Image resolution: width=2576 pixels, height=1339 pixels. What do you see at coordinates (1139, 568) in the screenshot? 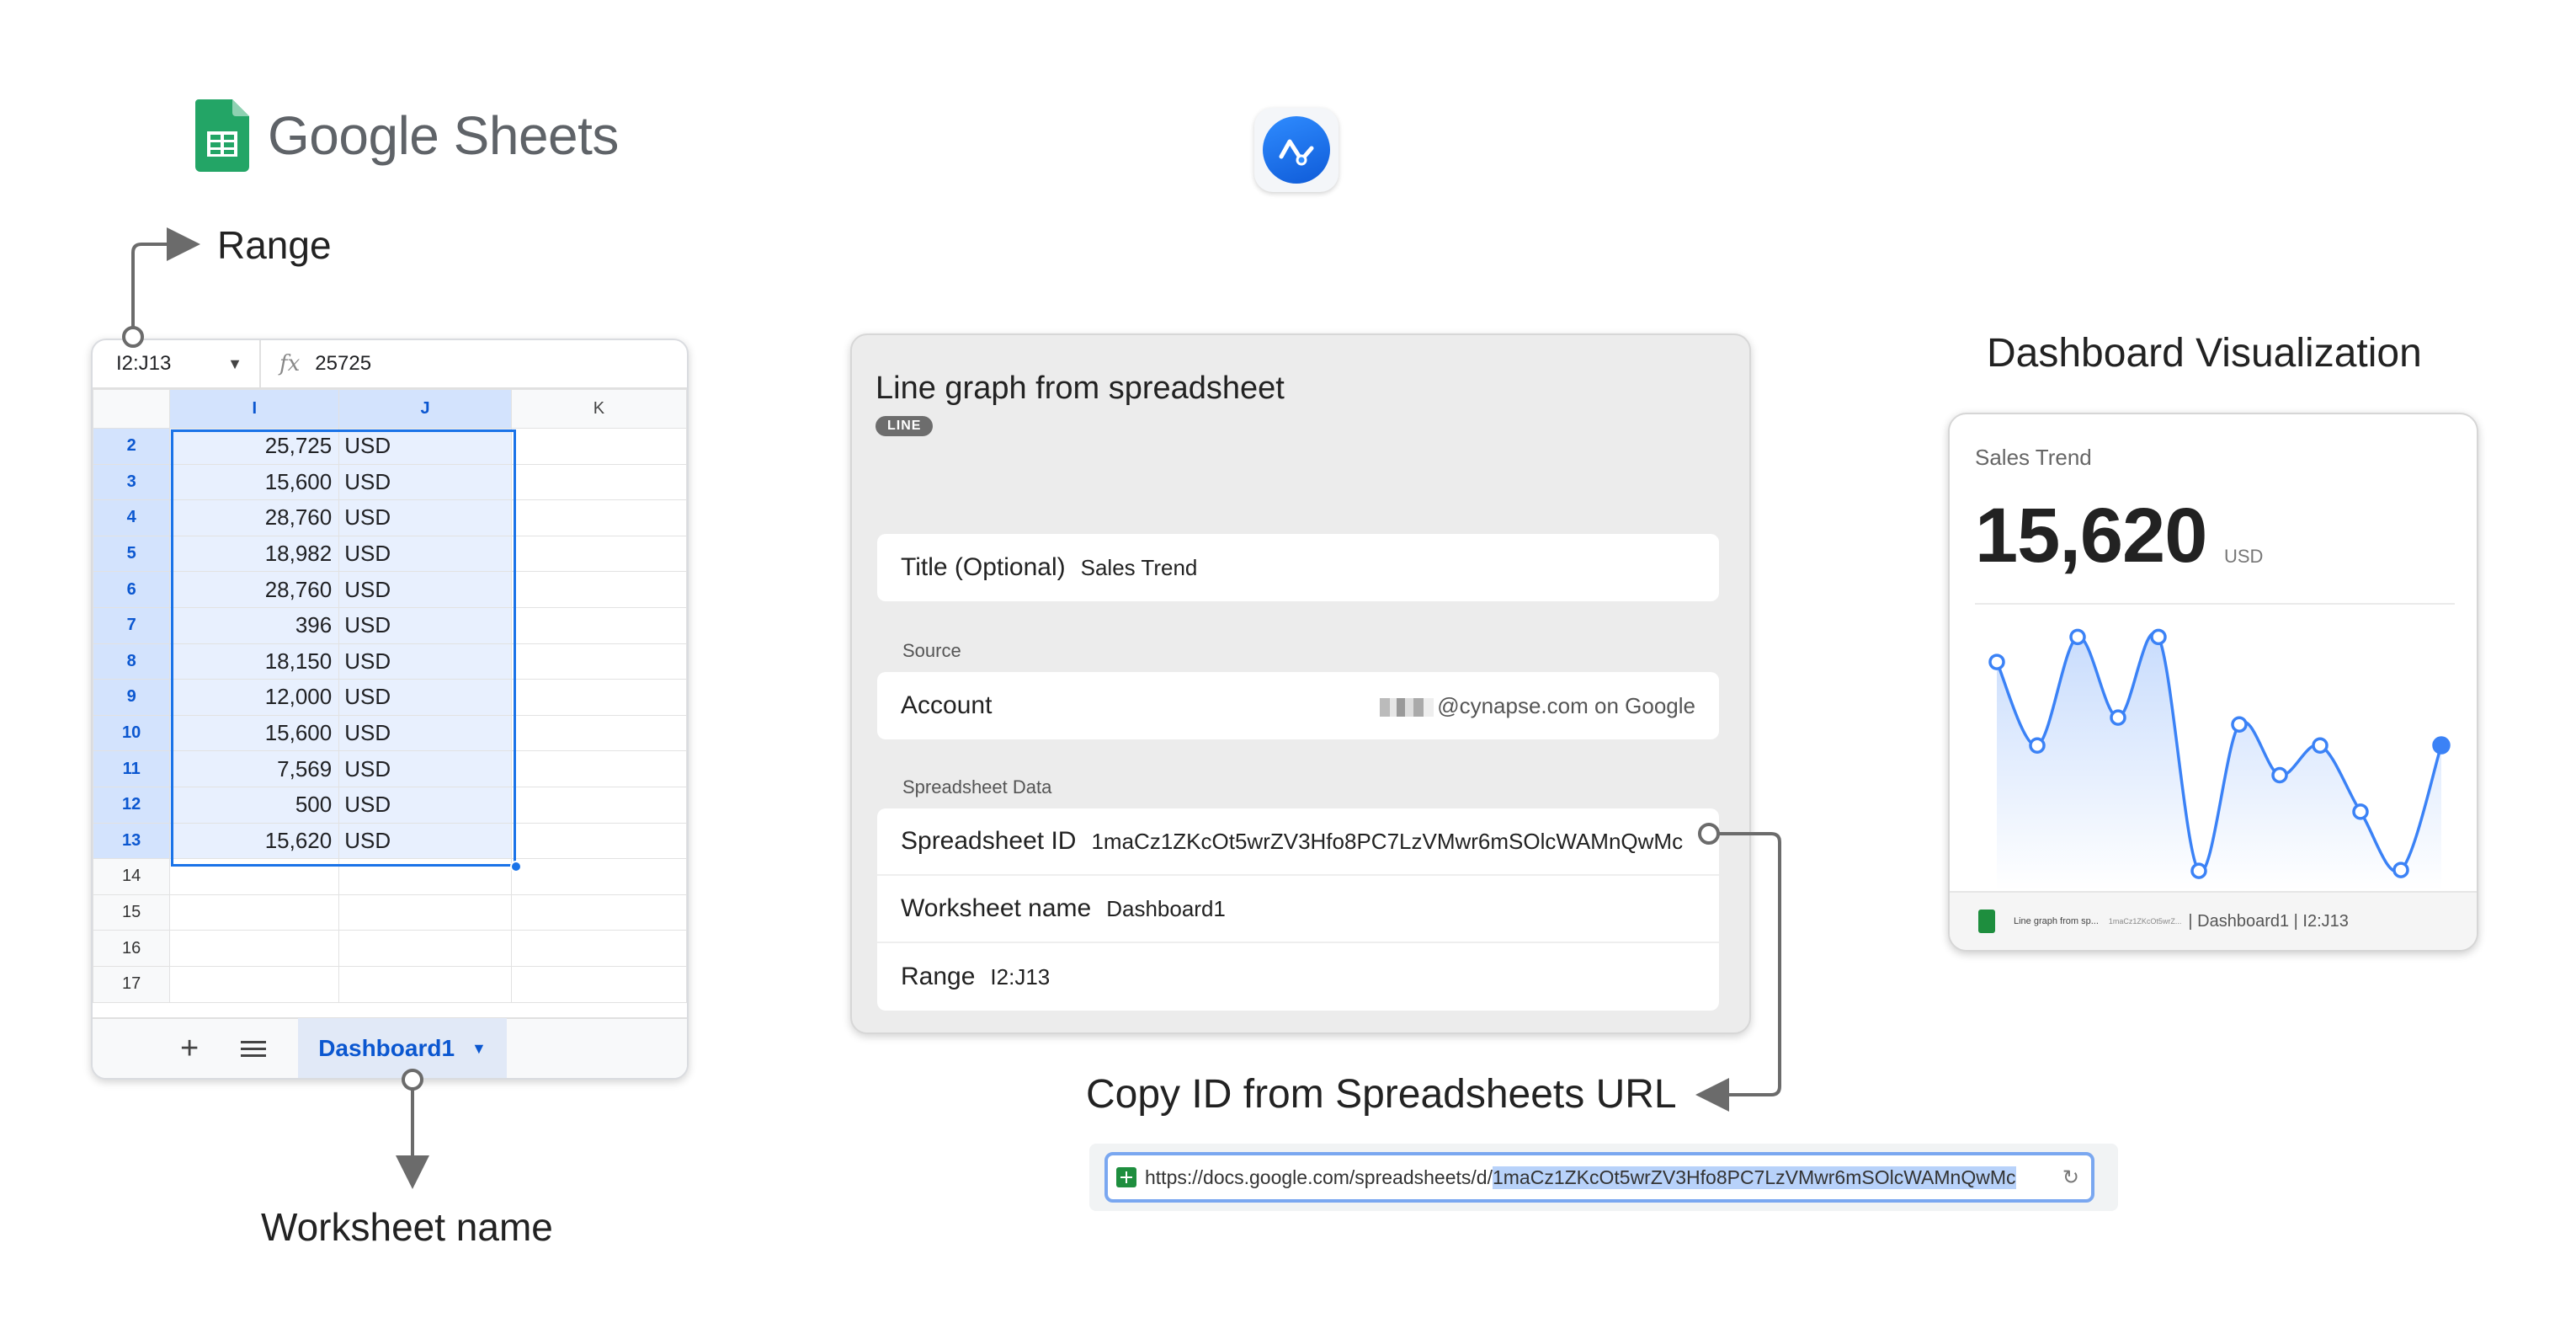
I see `title-field-value: Sales Trend` at bounding box center [1139, 568].